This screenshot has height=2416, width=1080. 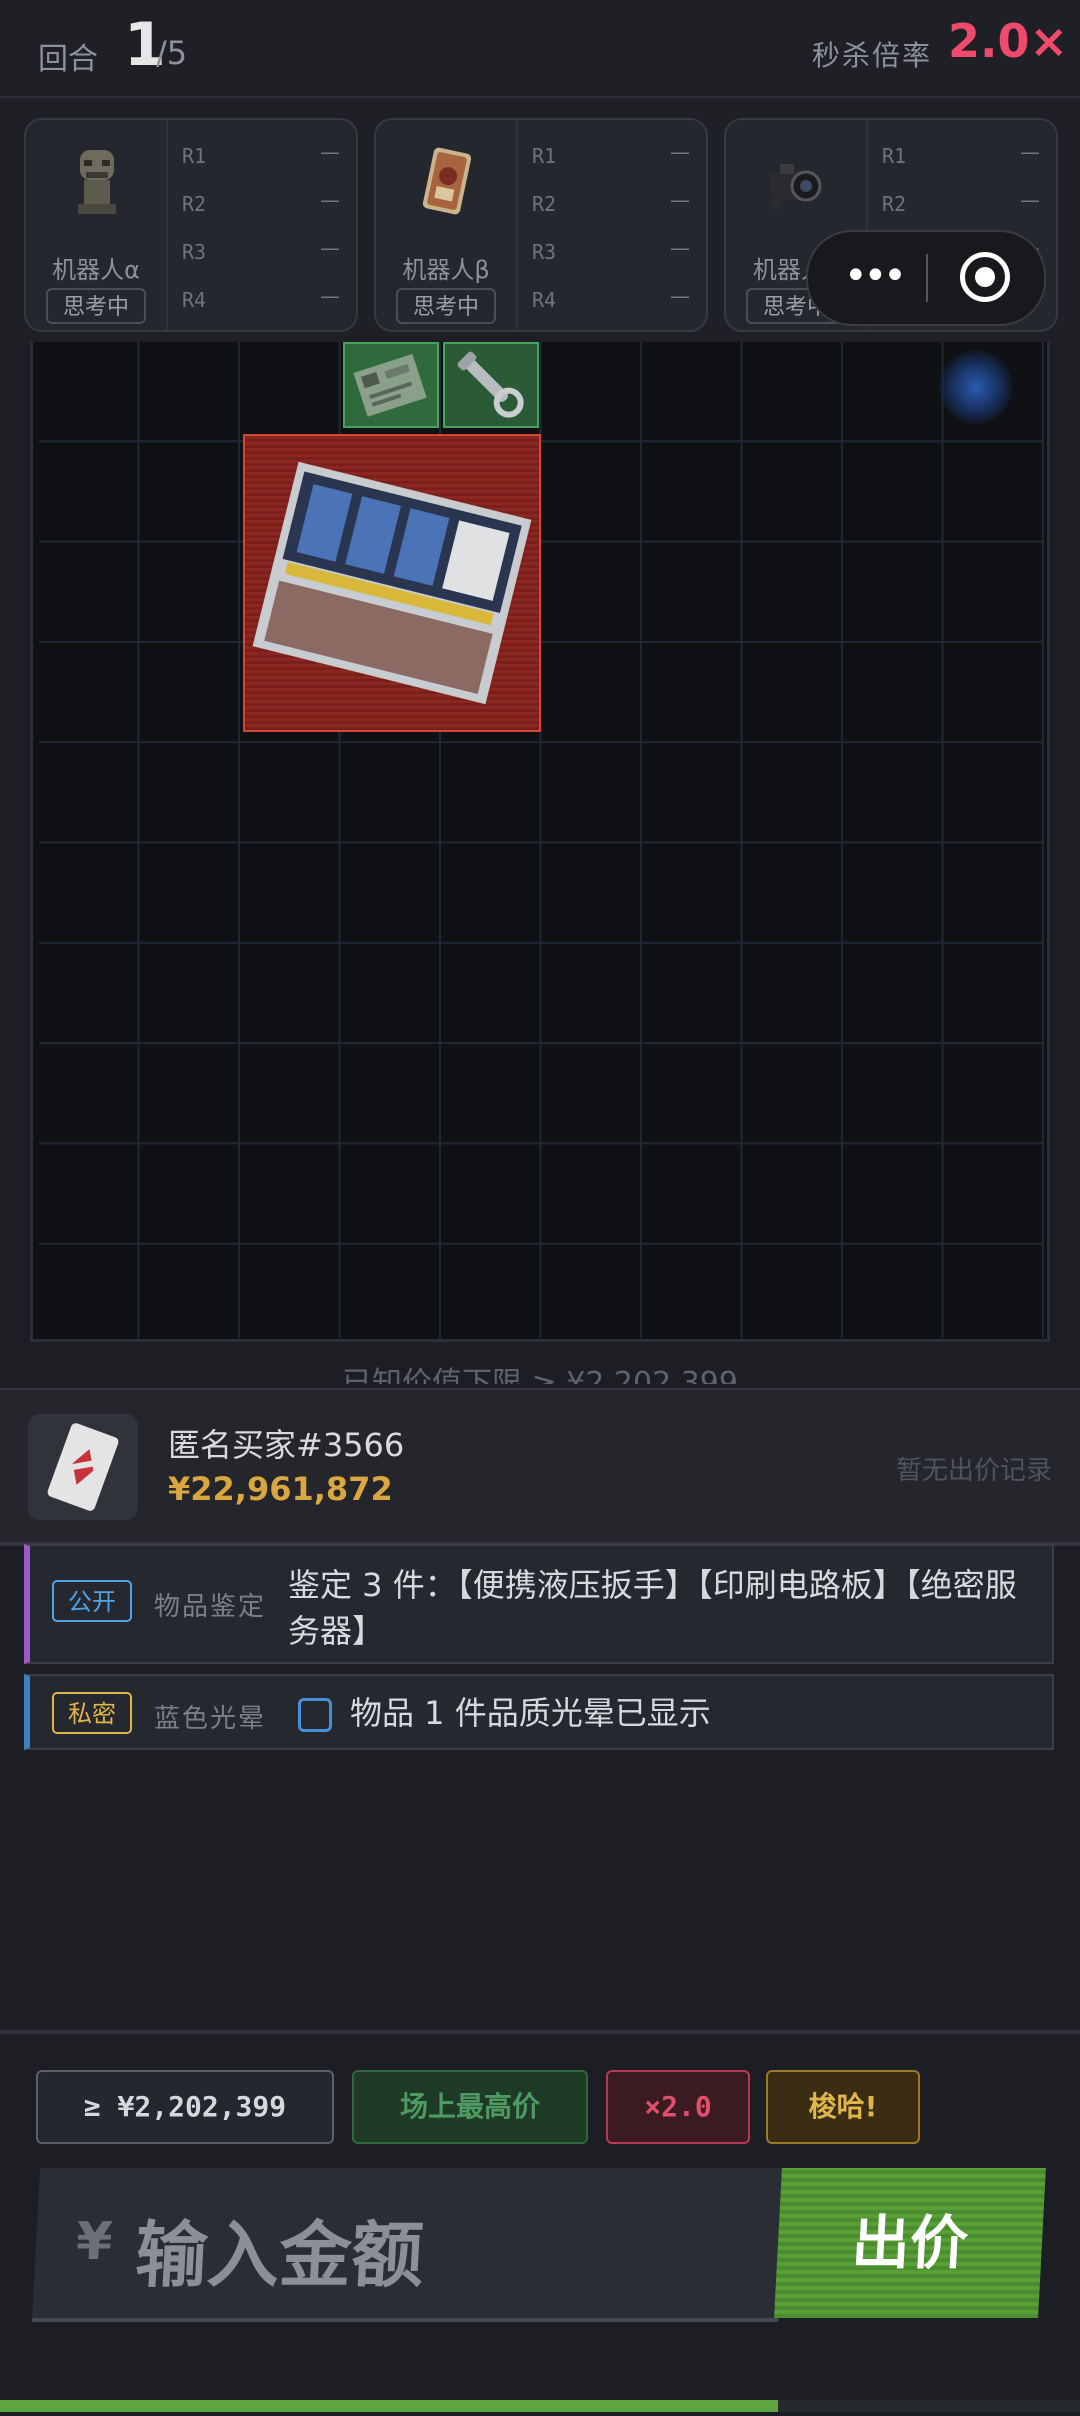 I want to click on clue-text: 物品 1 件品质光晕已显示, so click(x=530, y=1713).